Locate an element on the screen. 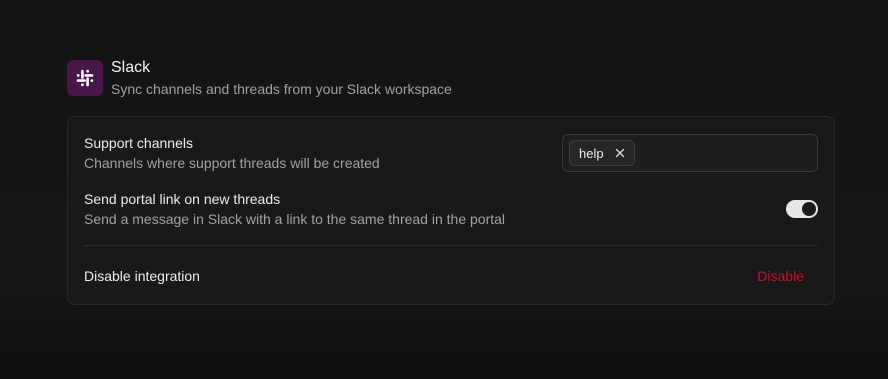  disable-integration-row: Disable integration is located at coordinates (451, 276).